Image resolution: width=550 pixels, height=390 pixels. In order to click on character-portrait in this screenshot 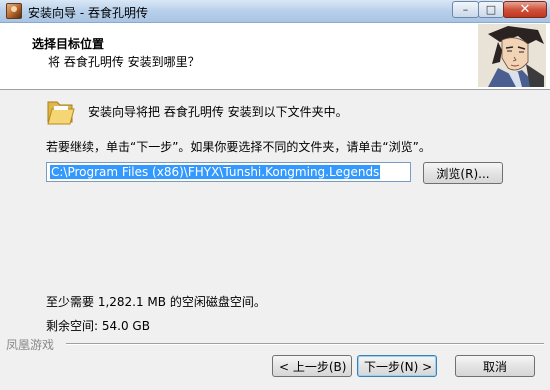, I will do `click(512, 55)`.